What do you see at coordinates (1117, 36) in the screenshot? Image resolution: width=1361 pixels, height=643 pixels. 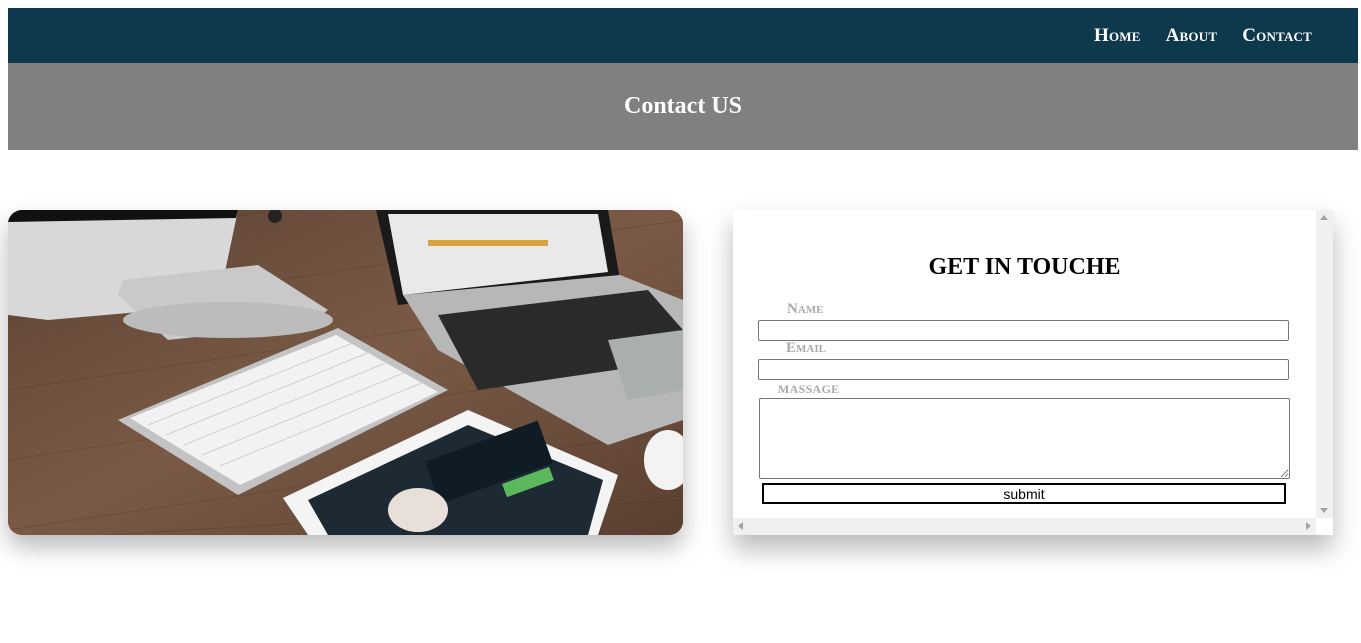 I see `nav-link-home: Home` at bounding box center [1117, 36].